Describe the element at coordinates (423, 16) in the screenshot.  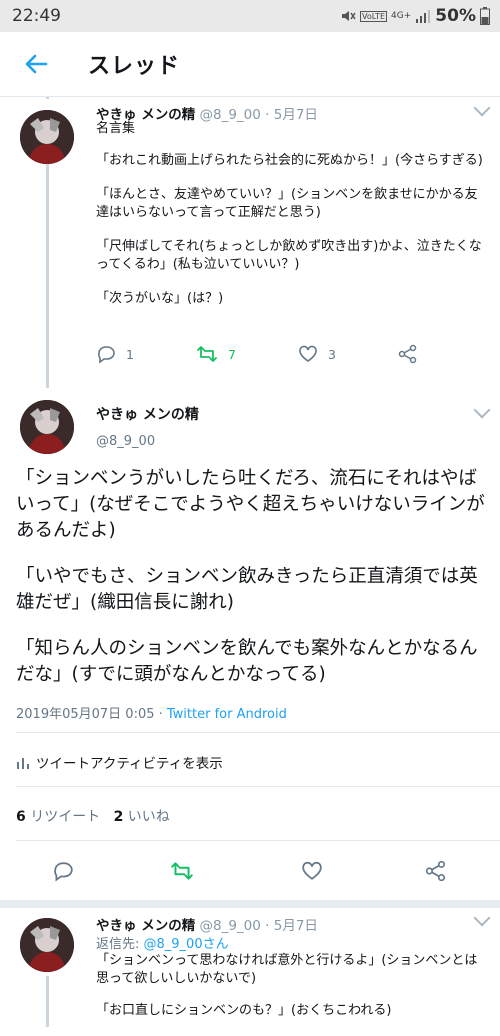
I see `signal-icon` at that location.